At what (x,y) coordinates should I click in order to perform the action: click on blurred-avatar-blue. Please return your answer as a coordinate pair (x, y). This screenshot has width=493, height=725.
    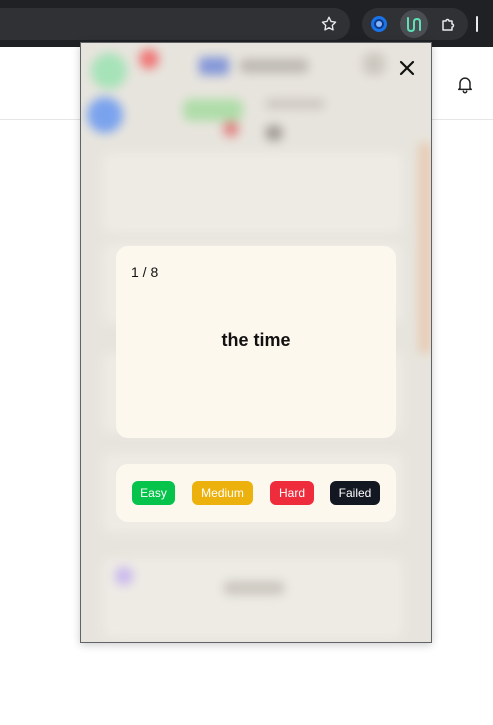
    Looking at the image, I should click on (105, 115).